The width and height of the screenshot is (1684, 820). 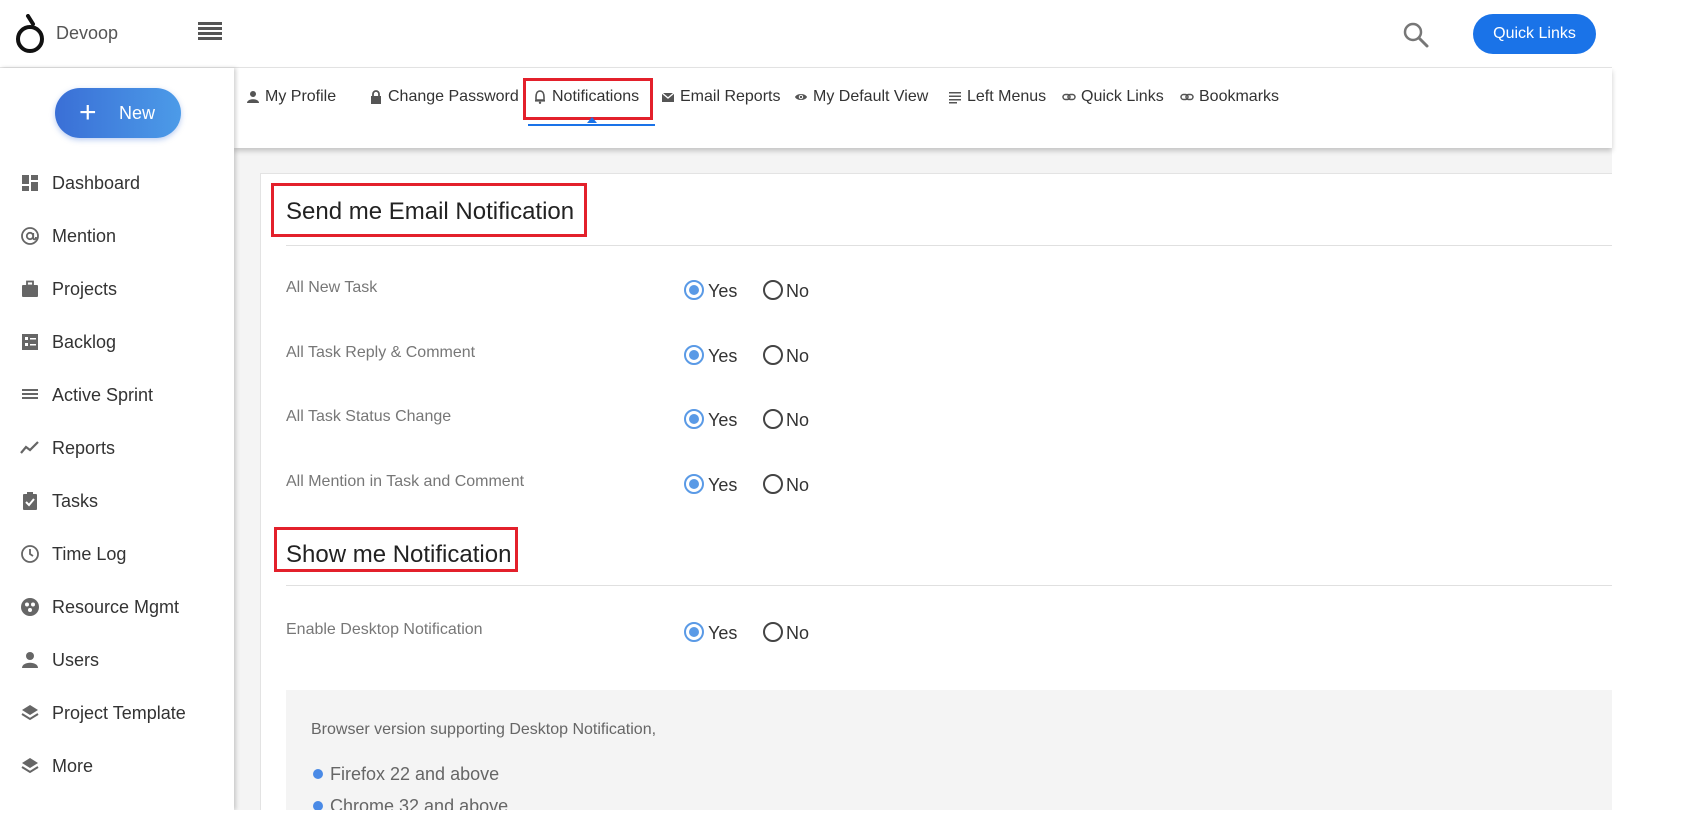 What do you see at coordinates (694, 484) in the screenshot?
I see `mention-yes-radio` at bounding box center [694, 484].